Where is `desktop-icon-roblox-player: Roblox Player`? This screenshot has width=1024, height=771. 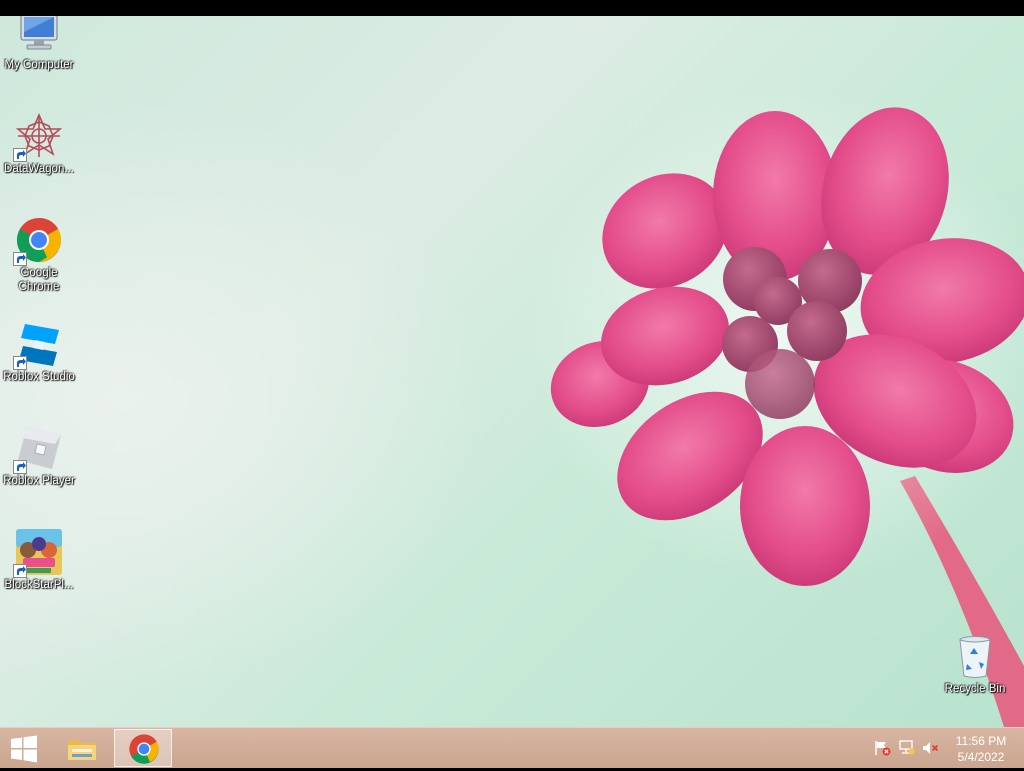
desktop-icon-roblox-player: Roblox Player is located at coordinates (39, 456).